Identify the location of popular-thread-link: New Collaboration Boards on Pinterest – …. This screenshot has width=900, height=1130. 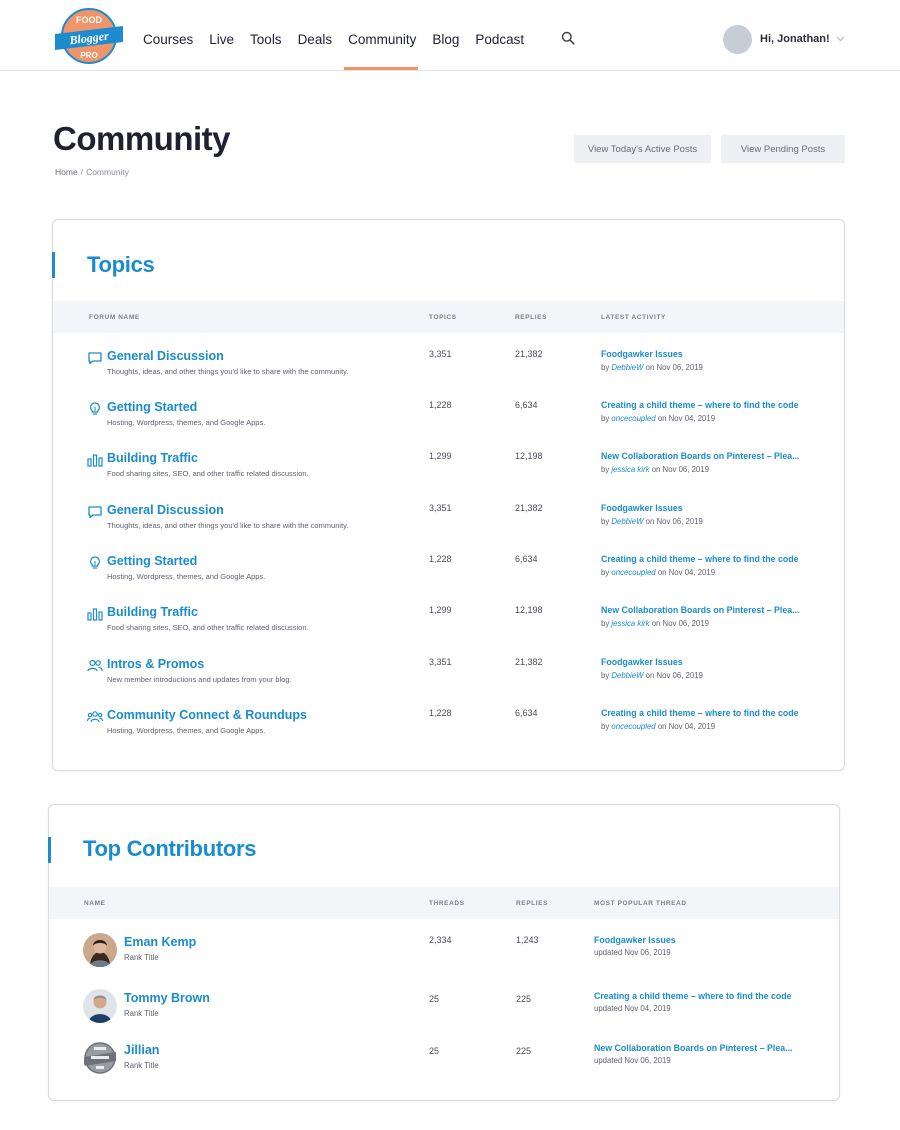
(693, 1048).